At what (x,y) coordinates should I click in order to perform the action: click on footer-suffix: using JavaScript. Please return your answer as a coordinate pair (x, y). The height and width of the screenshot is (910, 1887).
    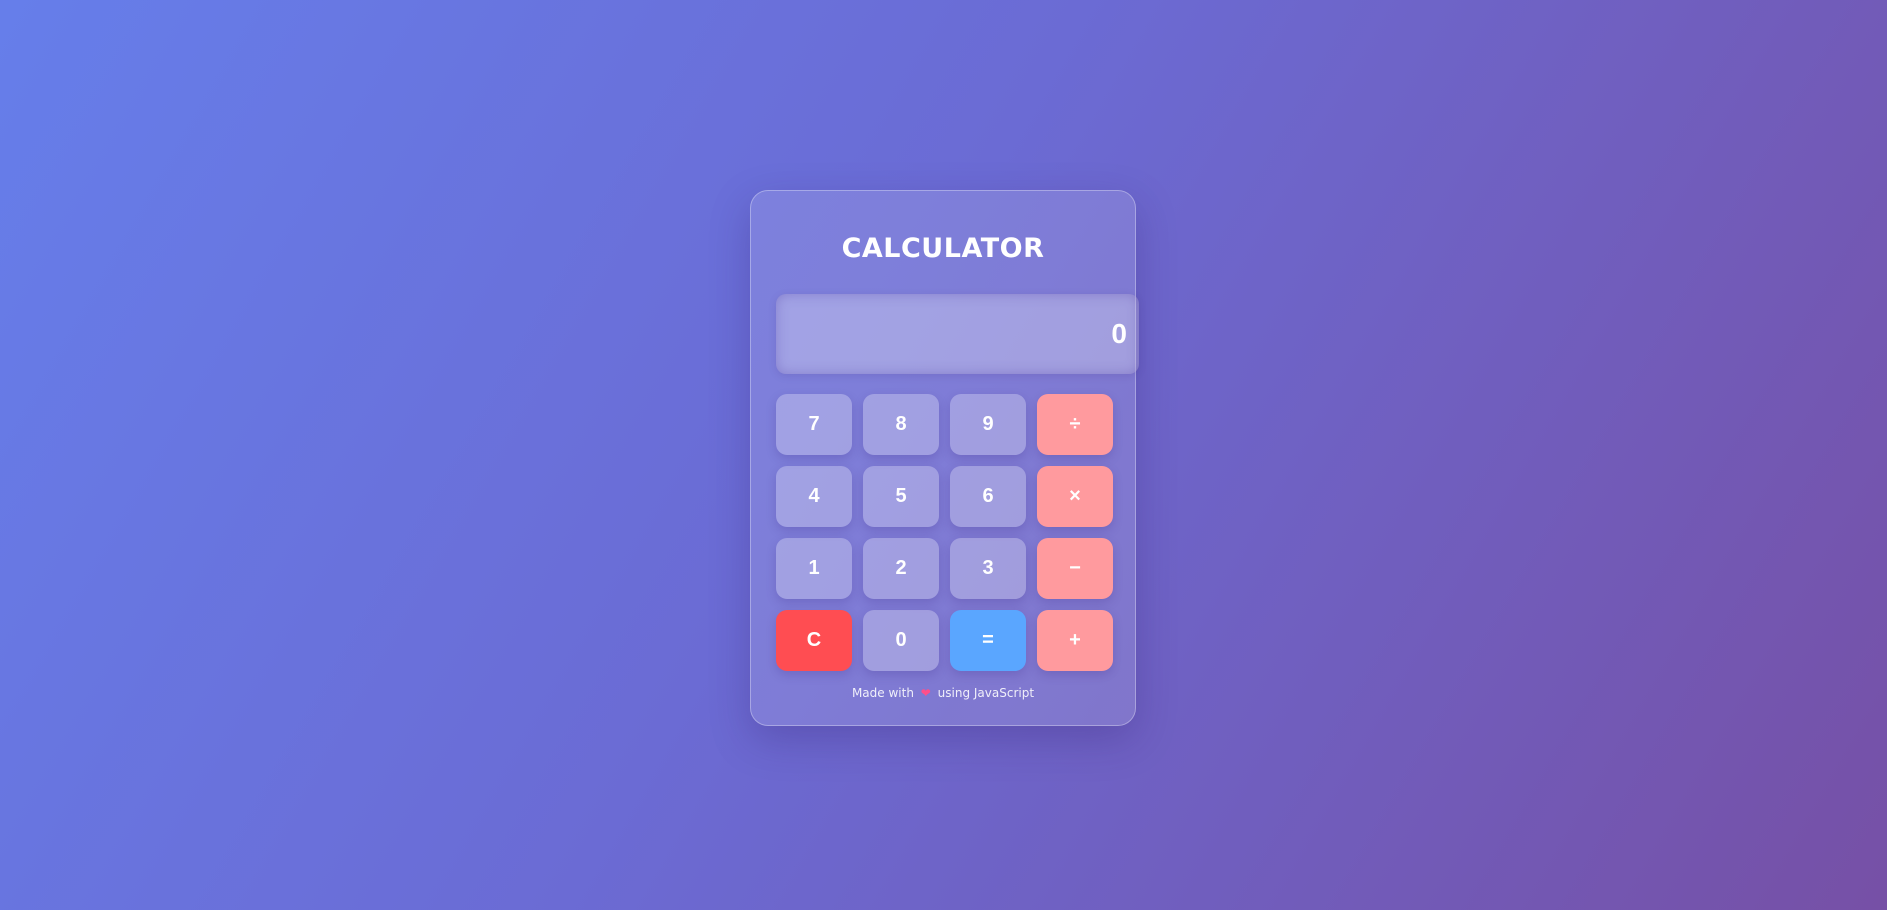
    Looking at the image, I should click on (986, 693).